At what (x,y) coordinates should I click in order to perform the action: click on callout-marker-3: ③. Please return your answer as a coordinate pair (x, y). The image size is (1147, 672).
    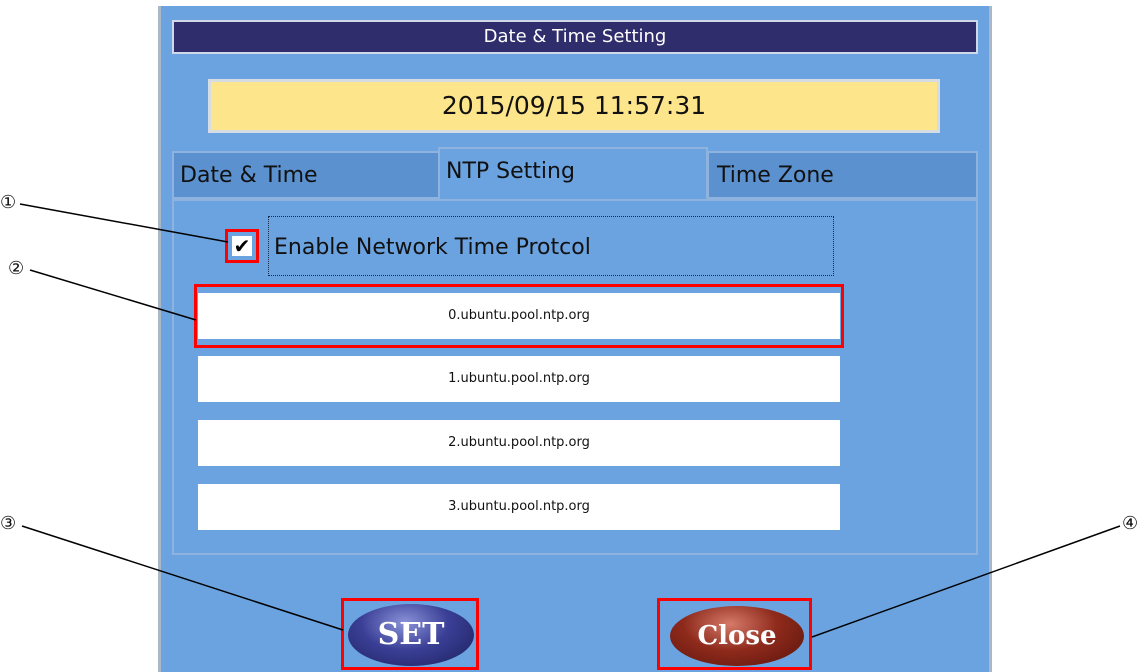
    Looking at the image, I should click on (8, 523).